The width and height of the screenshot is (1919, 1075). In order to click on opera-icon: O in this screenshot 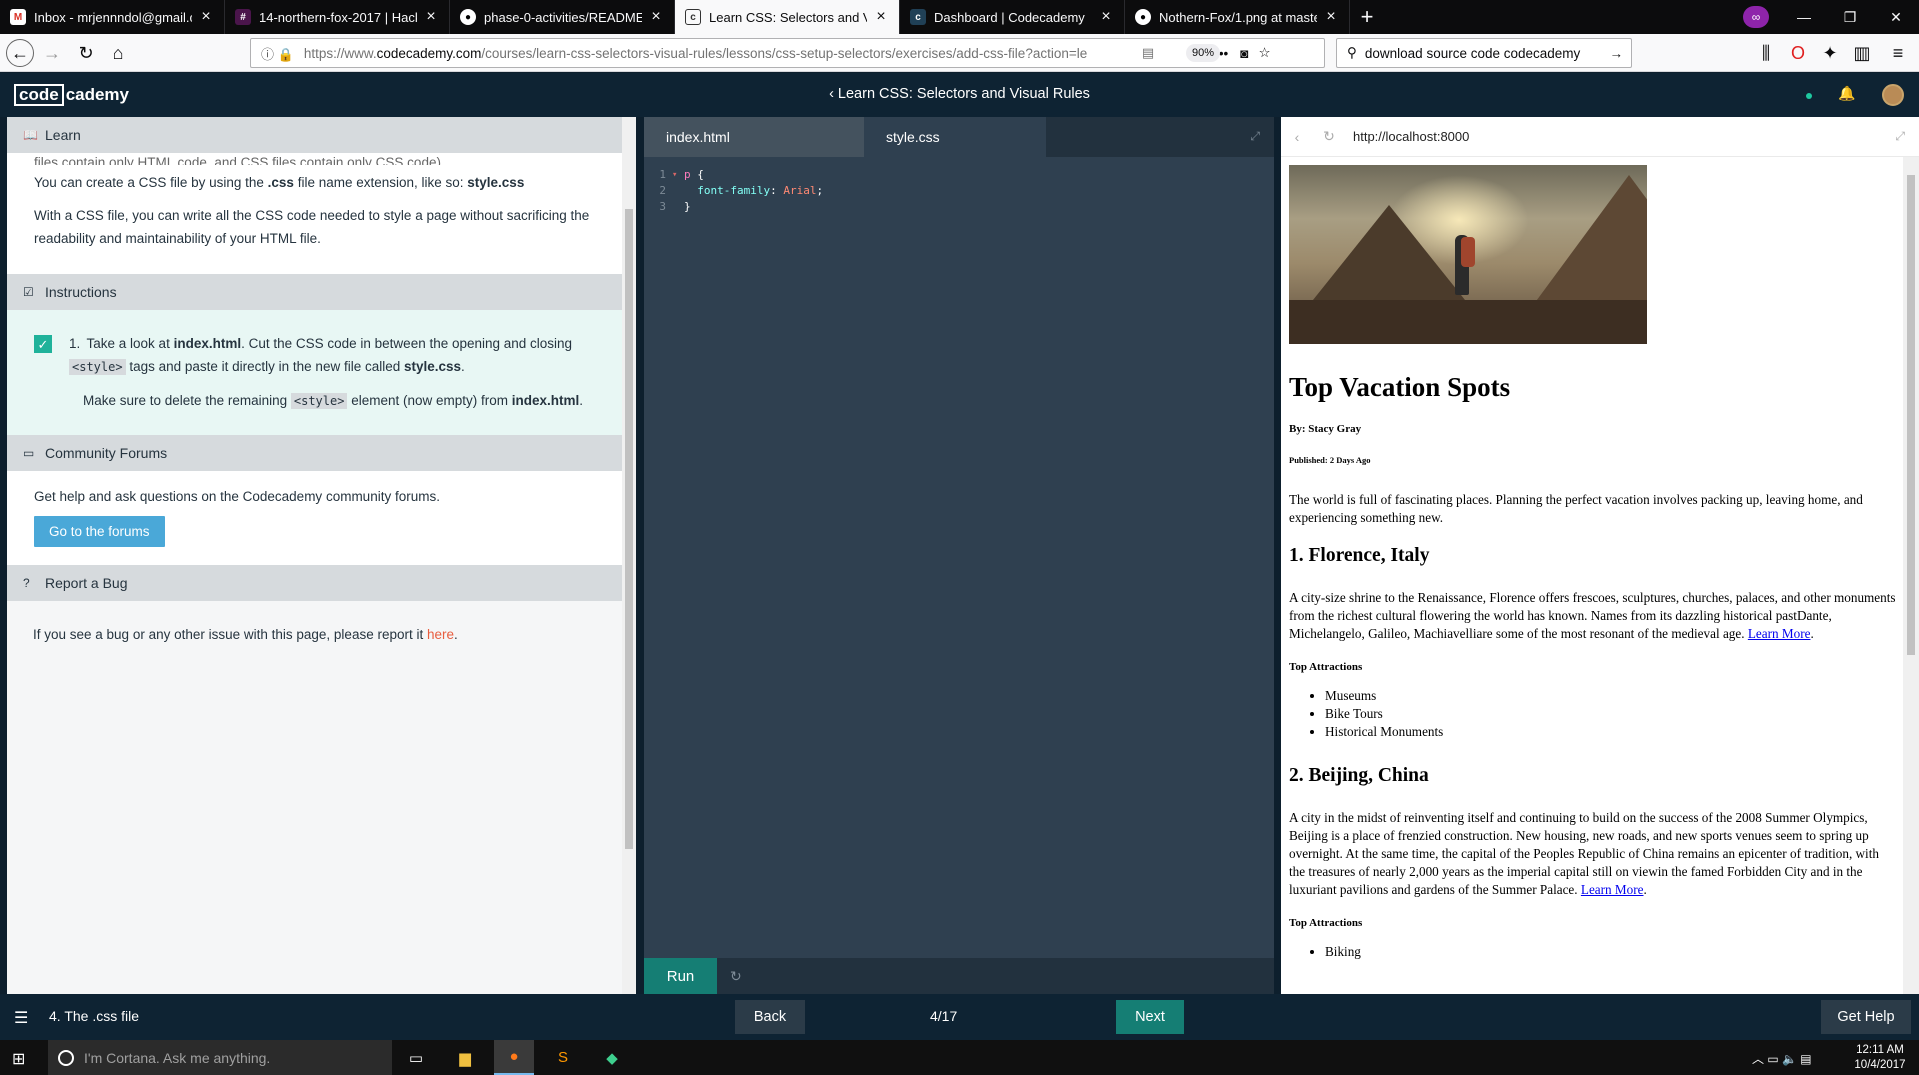, I will do `click(1798, 53)`.